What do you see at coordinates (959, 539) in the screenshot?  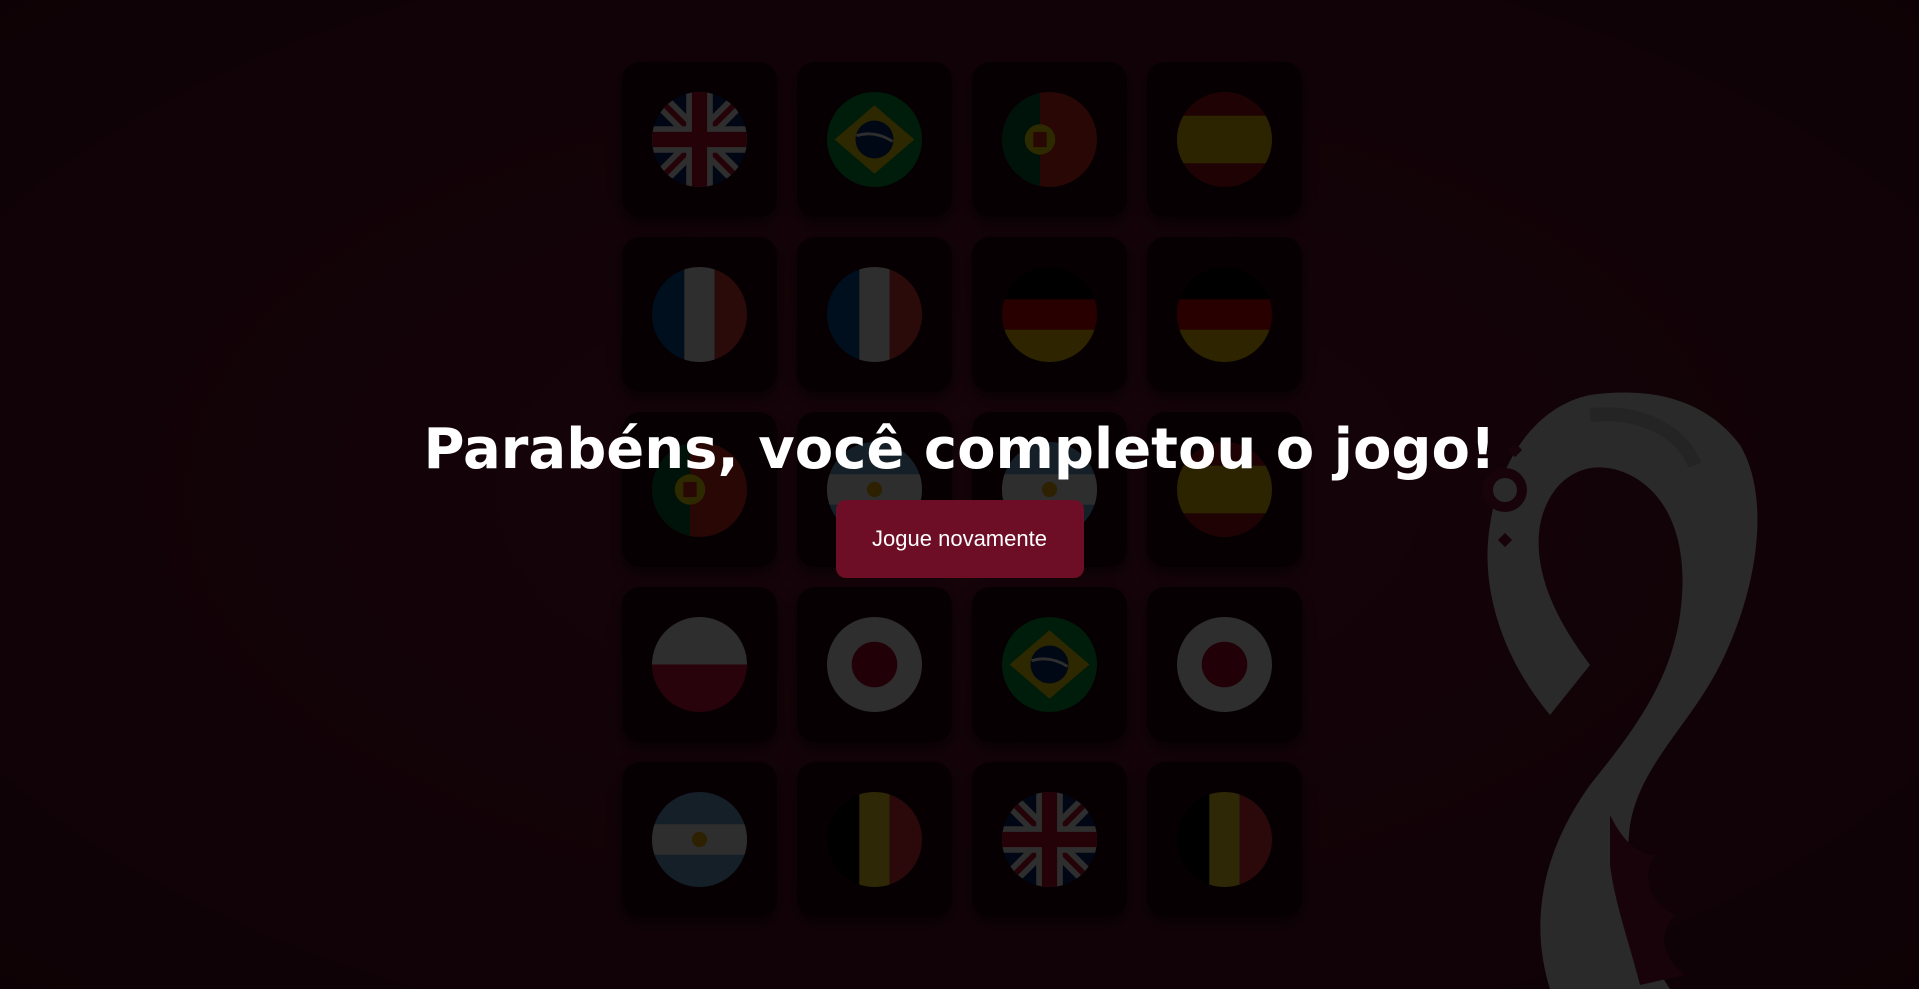 I see `play-again-button: Jogue novamente` at bounding box center [959, 539].